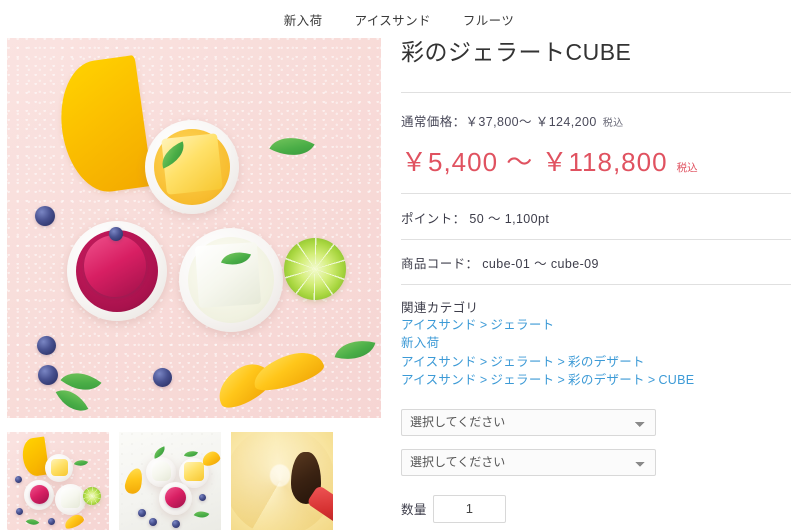 The image size is (798, 530). What do you see at coordinates (528, 422) in the screenshot?
I see `option-select-1: 選択してください` at bounding box center [528, 422].